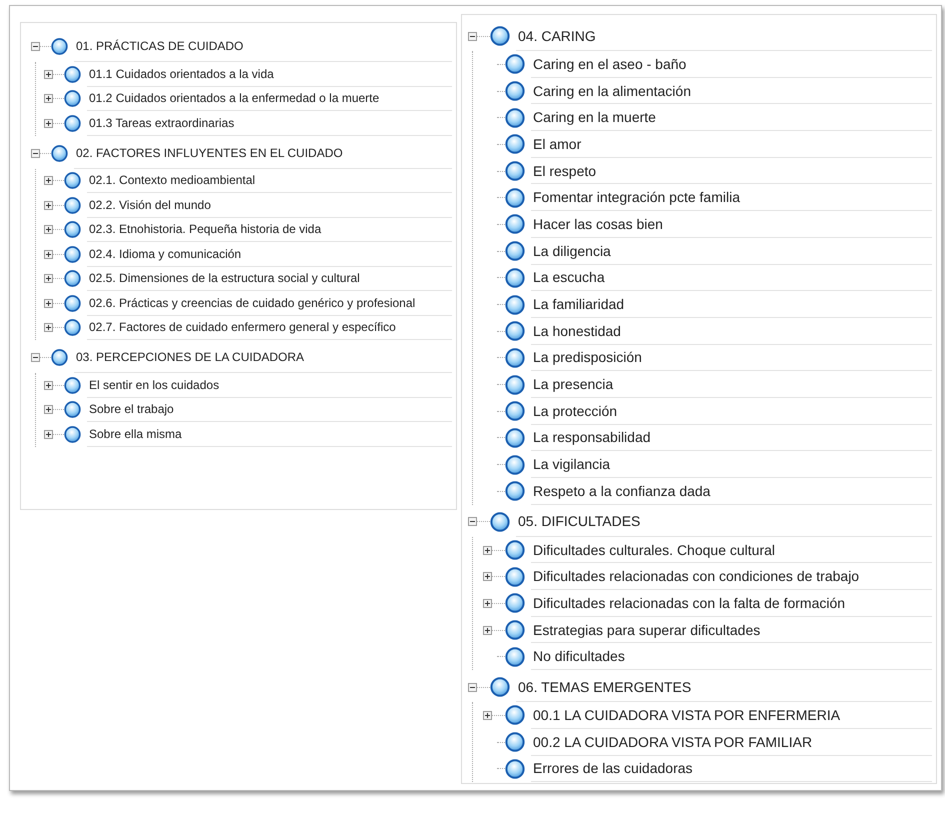 This screenshot has width=945, height=830. What do you see at coordinates (269, 123) in the screenshot?
I see `node-label: 01.3 Tareas extraordinarias` at bounding box center [269, 123].